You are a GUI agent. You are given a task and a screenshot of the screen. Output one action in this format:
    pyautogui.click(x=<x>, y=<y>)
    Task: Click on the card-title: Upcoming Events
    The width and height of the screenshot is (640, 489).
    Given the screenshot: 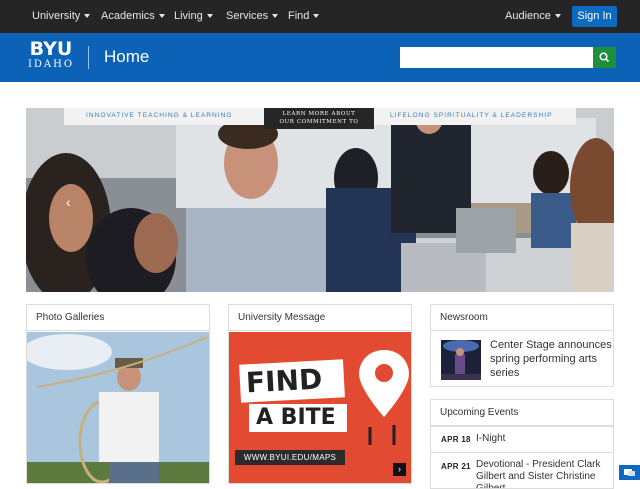 What is the action you would take?
    pyautogui.click(x=522, y=413)
    